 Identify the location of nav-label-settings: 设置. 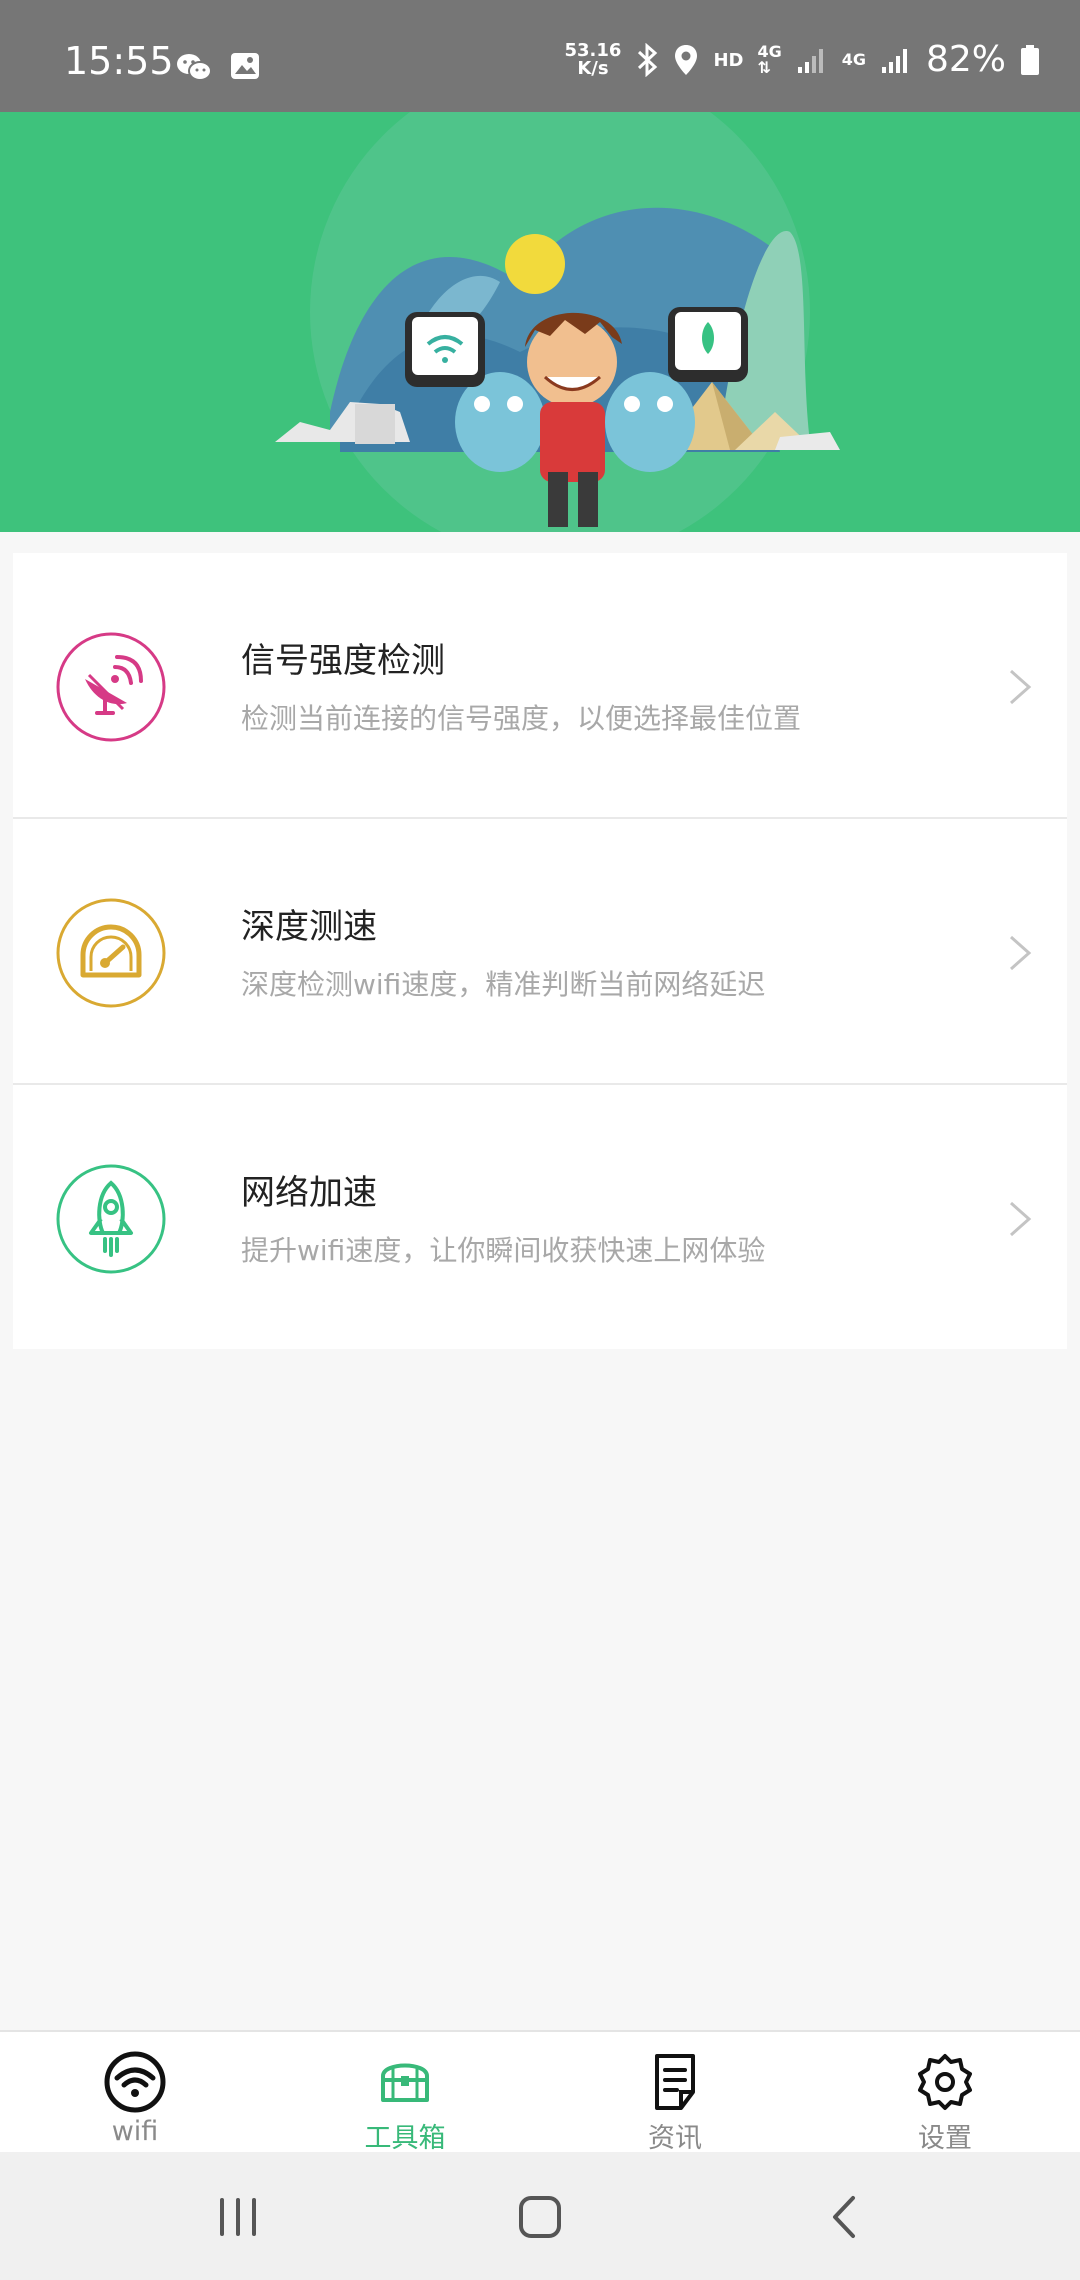
(945, 2138).